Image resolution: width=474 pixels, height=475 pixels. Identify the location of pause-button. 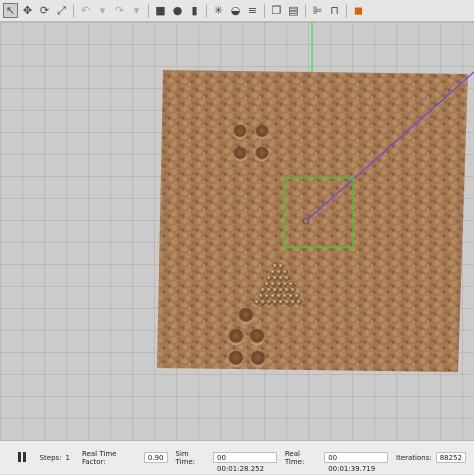
(23, 457).